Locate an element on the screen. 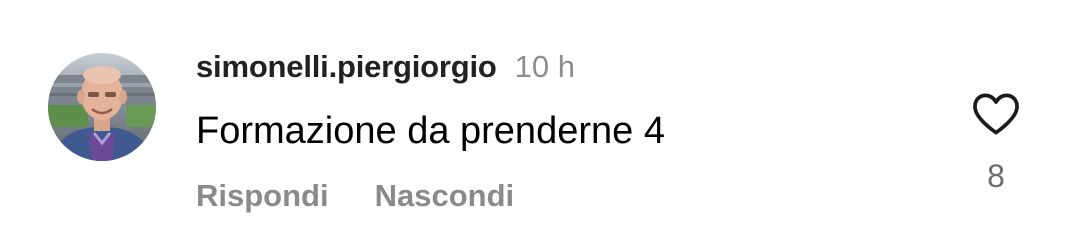 The image size is (1080, 252). comment-text: Formazione da prenderne 4 is located at coordinates (430, 131).